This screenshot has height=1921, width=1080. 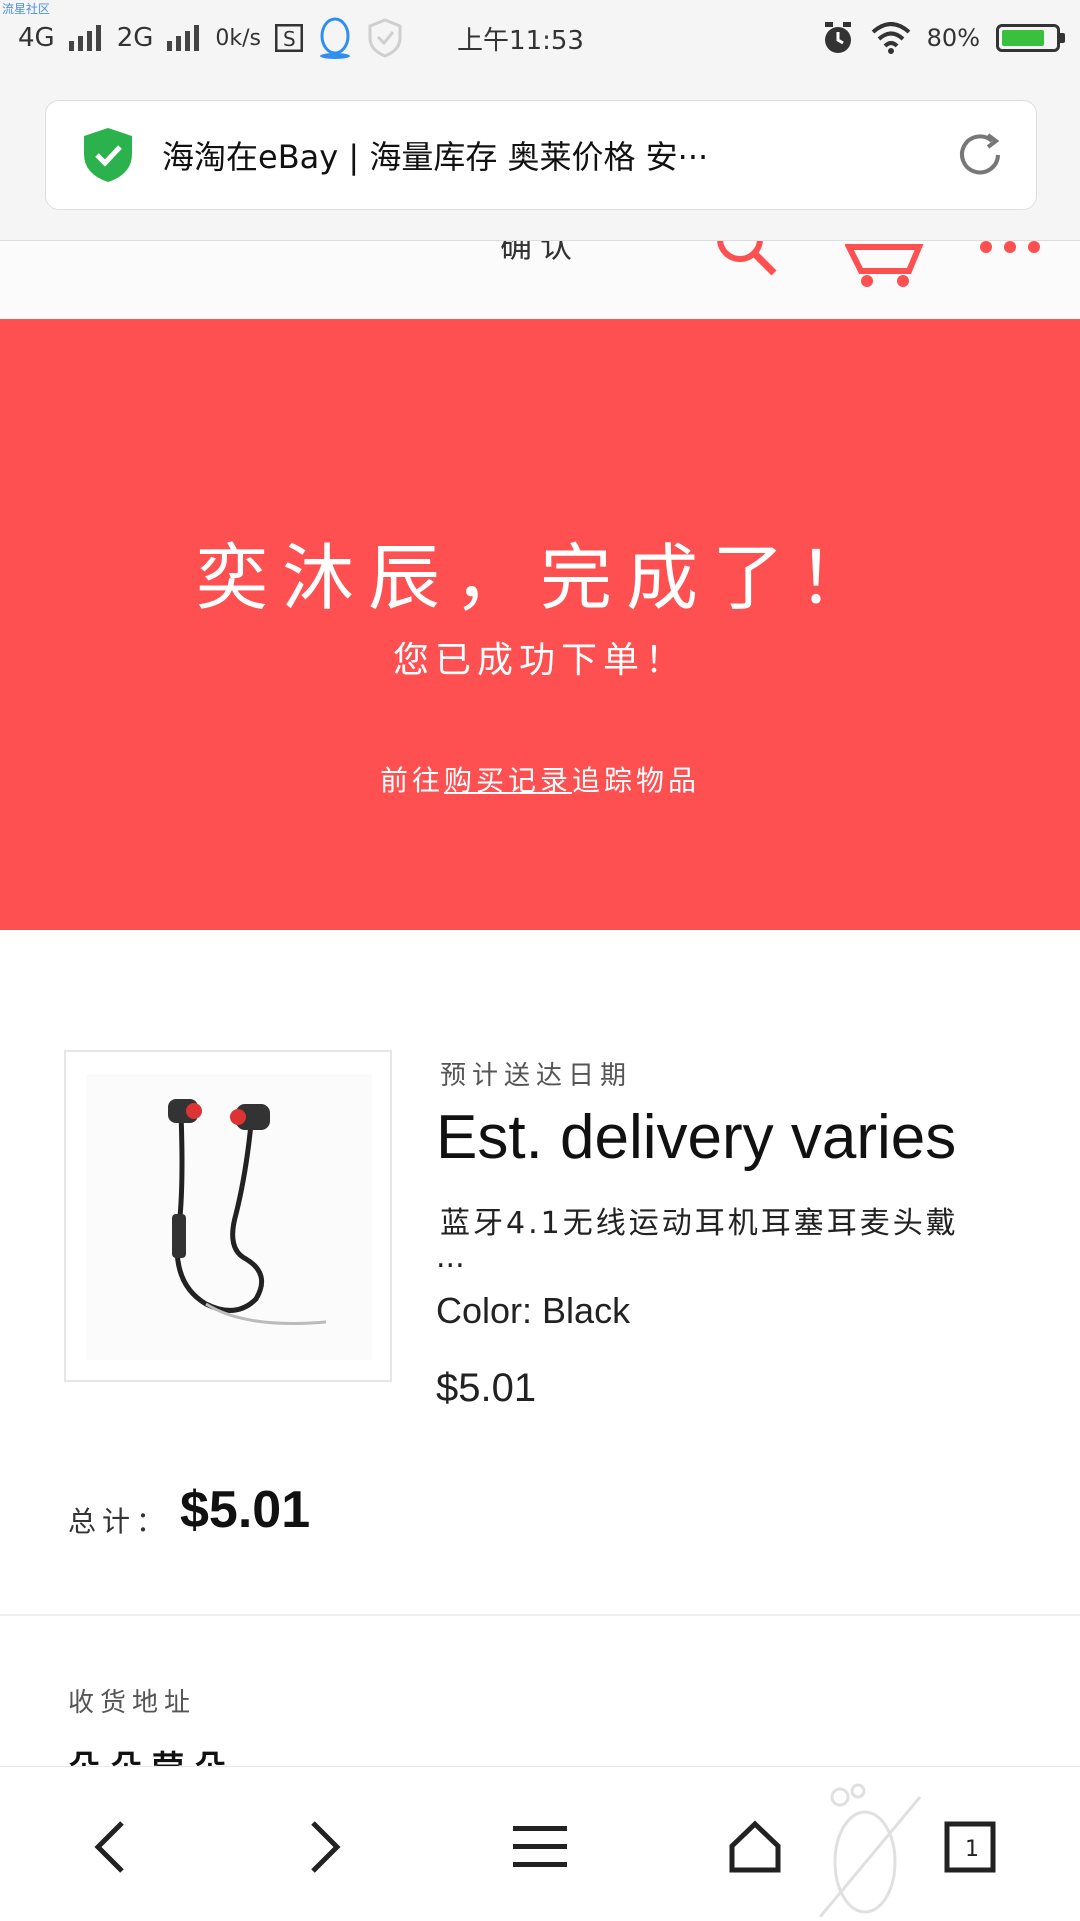 I want to click on battery-icon, so click(x=1030, y=38).